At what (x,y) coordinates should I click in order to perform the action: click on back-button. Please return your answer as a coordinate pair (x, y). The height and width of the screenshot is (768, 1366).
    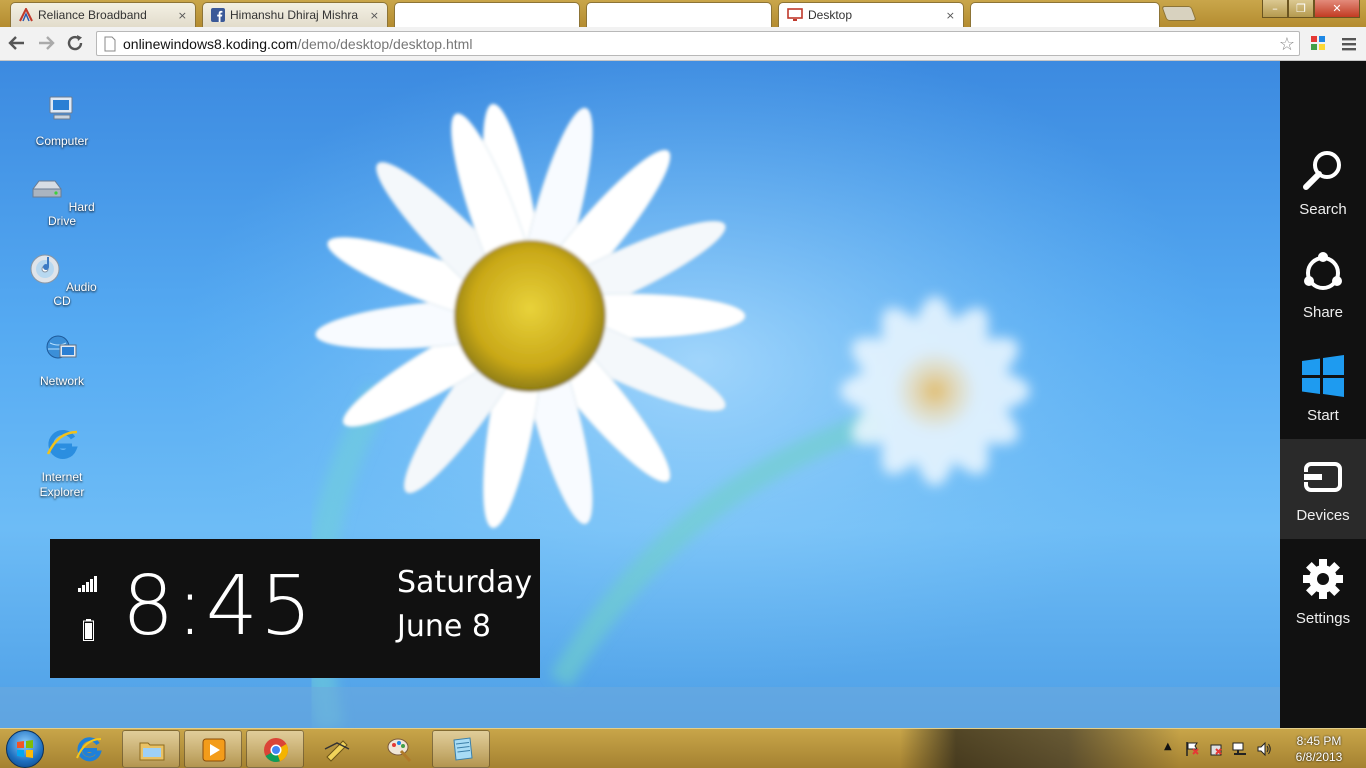
    Looking at the image, I should click on (17, 44).